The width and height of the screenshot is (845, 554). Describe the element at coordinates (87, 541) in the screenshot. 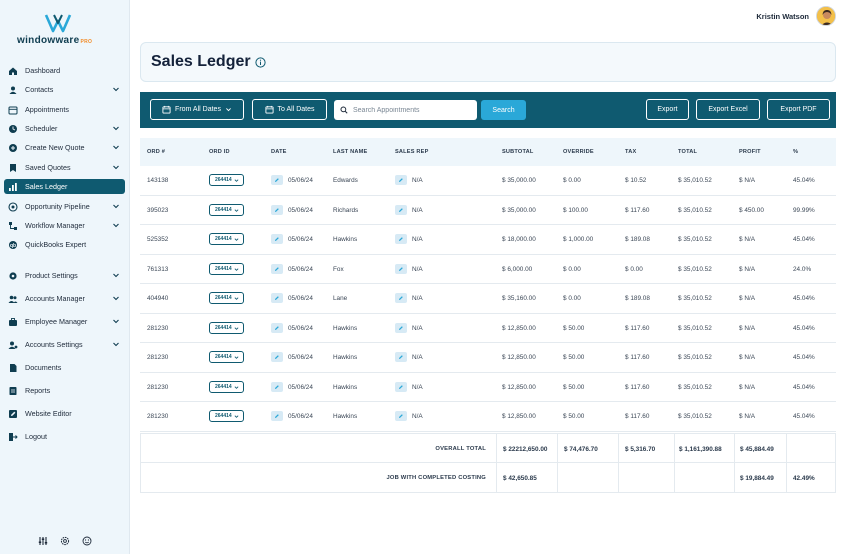

I see `smiley-icon` at that location.